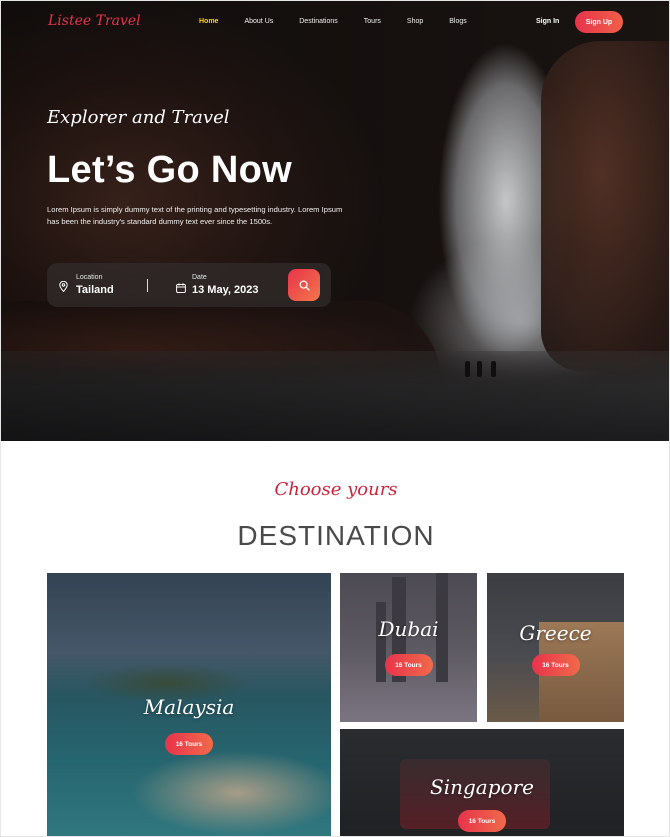  Describe the element at coordinates (94, 21) in the screenshot. I see `logo: Listee Travel` at that location.